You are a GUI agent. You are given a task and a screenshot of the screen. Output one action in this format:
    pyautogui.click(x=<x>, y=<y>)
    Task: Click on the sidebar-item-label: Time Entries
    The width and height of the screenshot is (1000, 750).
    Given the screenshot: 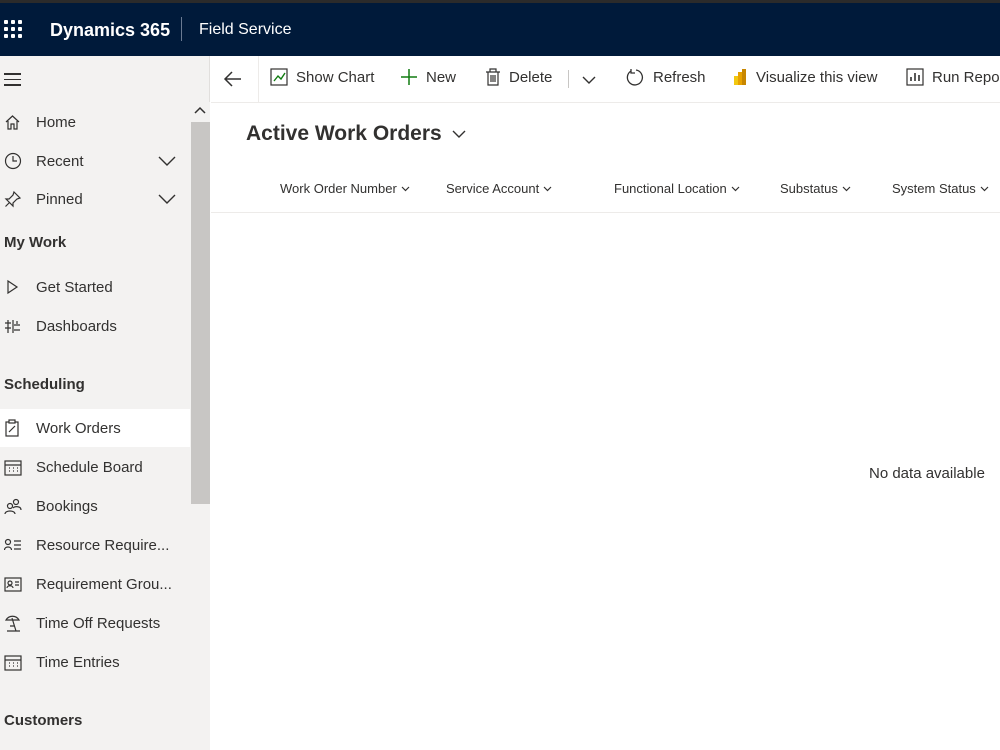 What is the action you would take?
    pyautogui.click(x=78, y=662)
    